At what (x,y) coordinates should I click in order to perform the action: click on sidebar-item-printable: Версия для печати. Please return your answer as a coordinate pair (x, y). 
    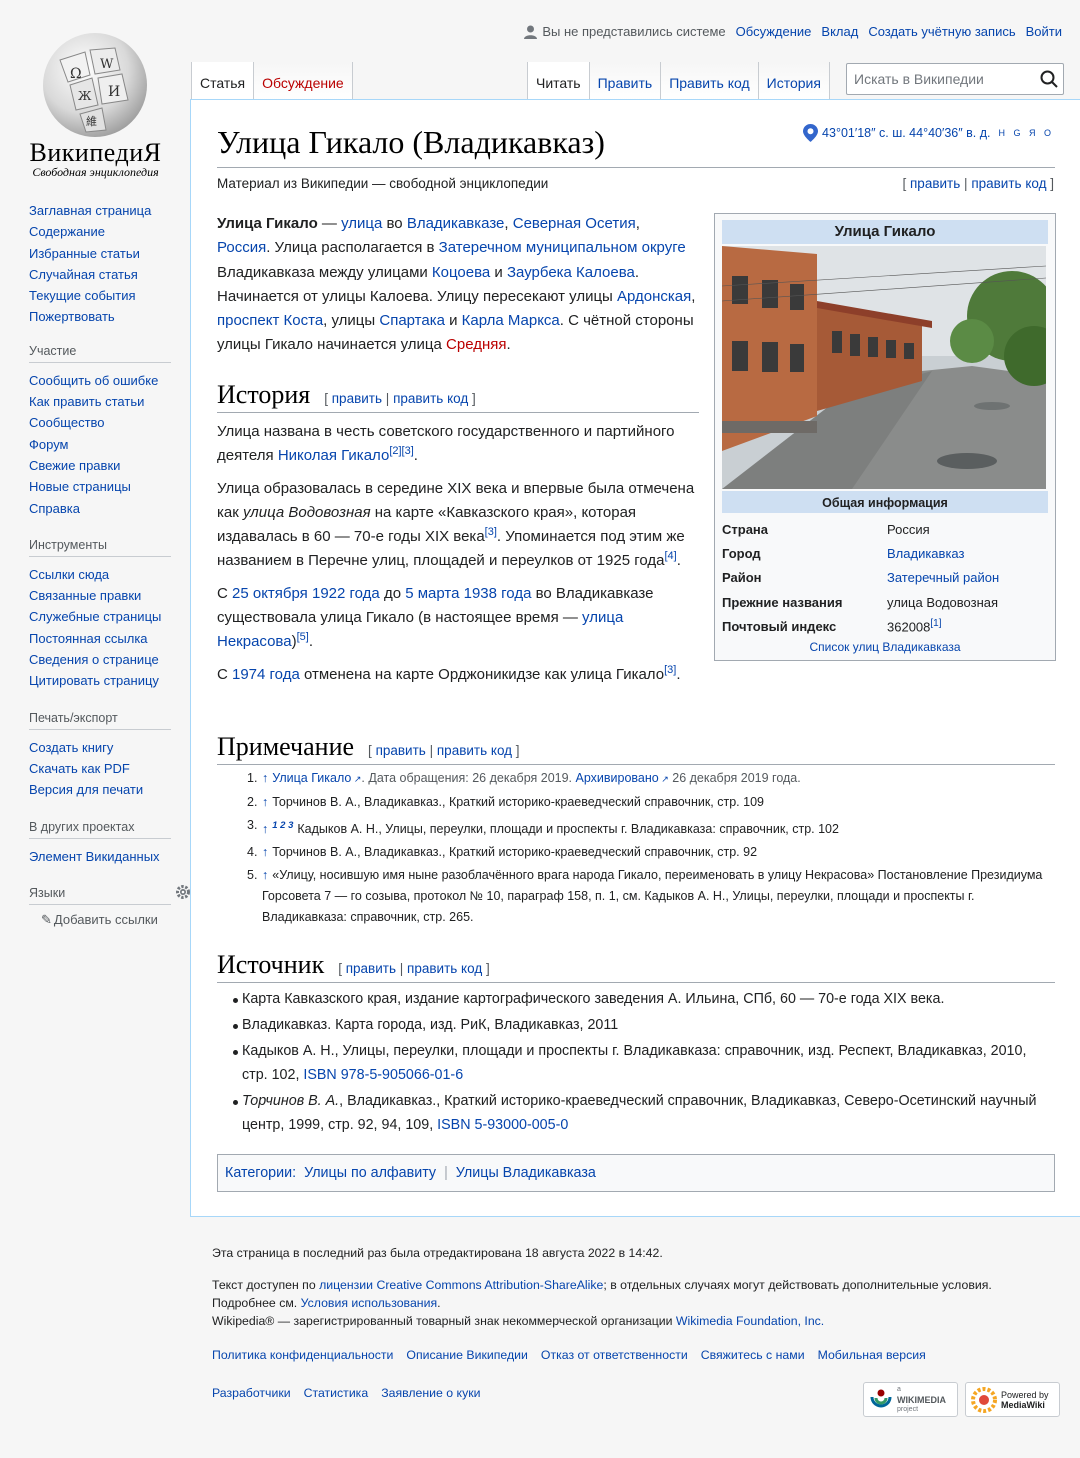
    Looking at the image, I should click on (86, 789).